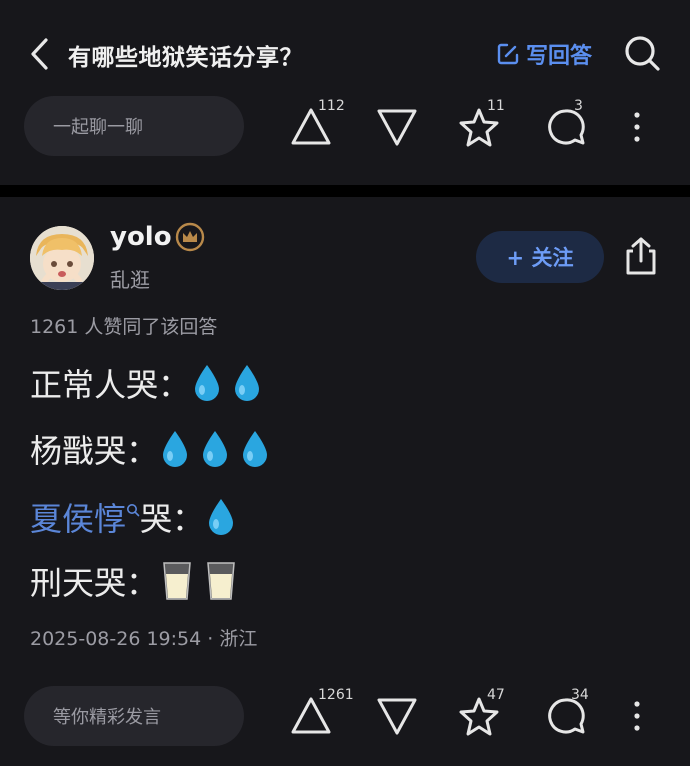 The width and height of the screenshot is (690, 766). I want to click on content-text: 正常人哭：, so click(110, 385).